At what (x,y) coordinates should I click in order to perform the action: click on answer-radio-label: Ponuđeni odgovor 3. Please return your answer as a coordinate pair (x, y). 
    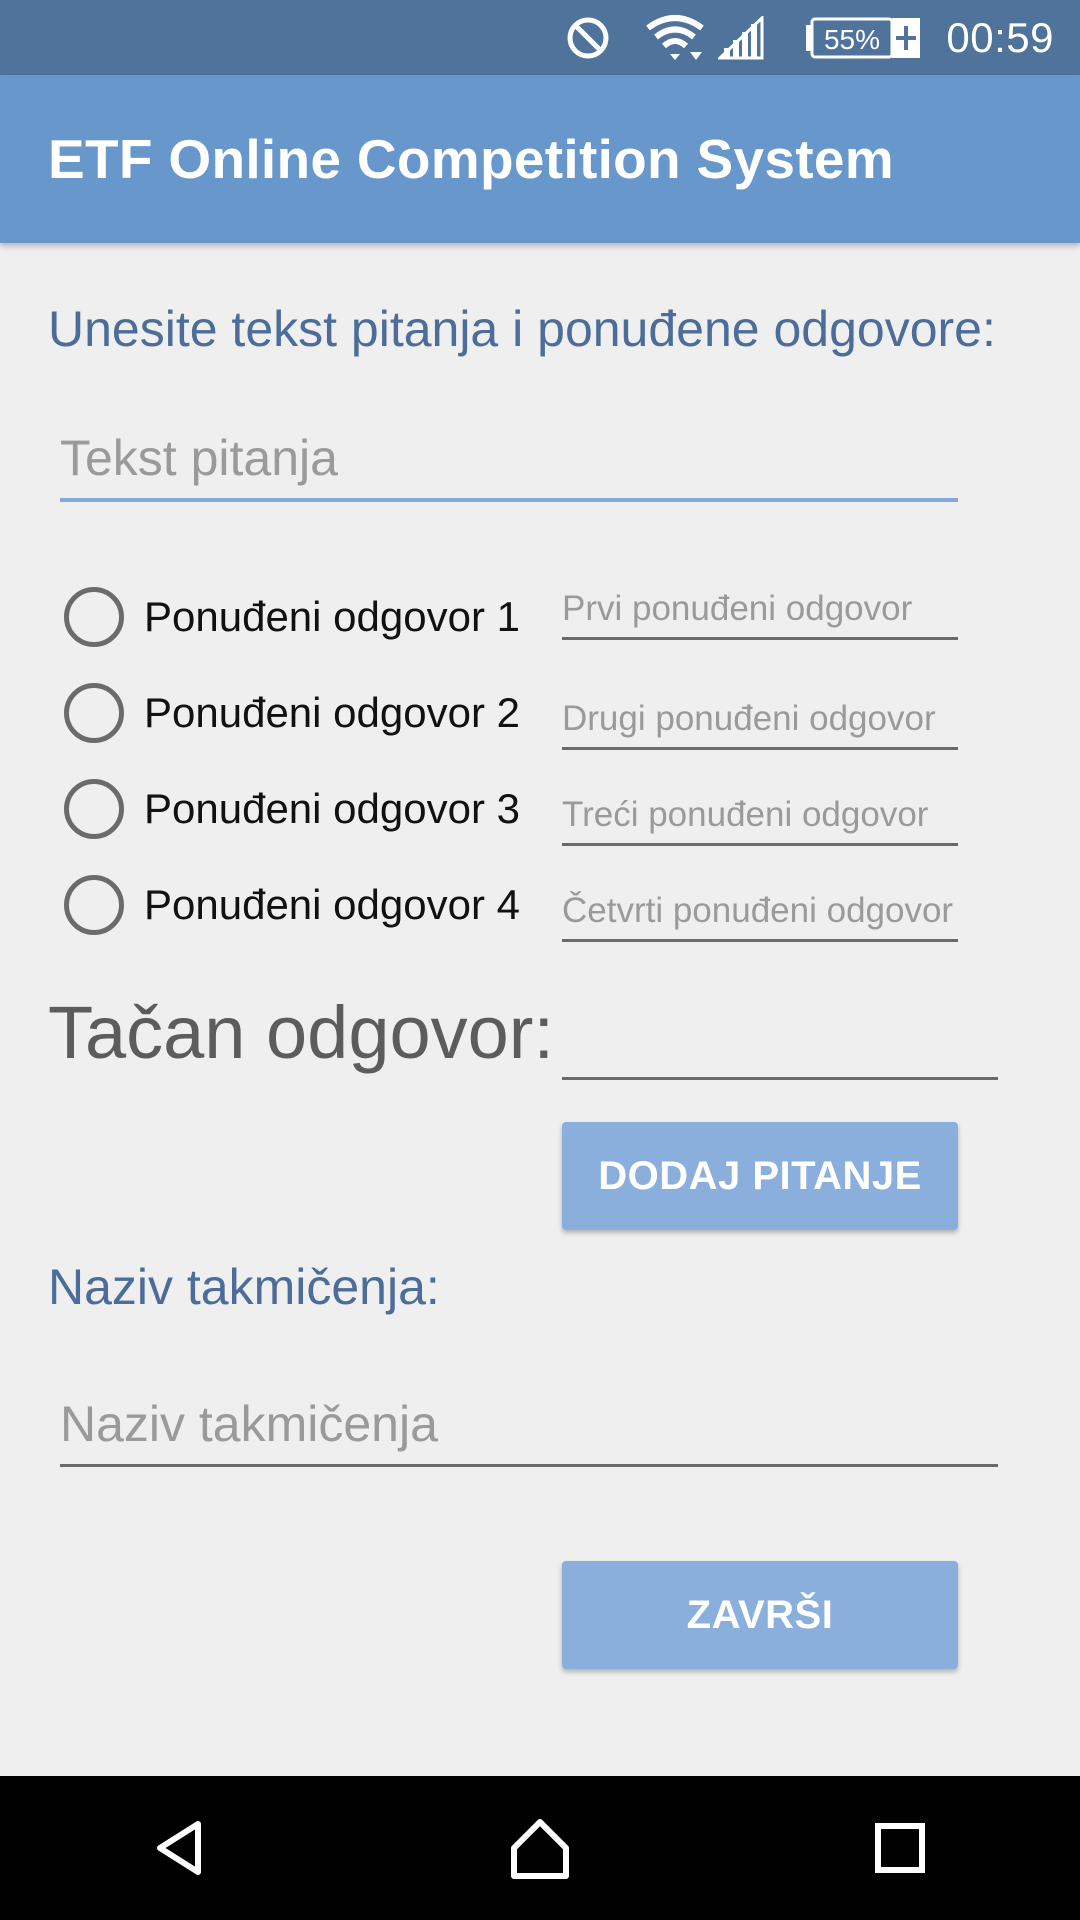
    Looking at the image, I should click on (332, 808).